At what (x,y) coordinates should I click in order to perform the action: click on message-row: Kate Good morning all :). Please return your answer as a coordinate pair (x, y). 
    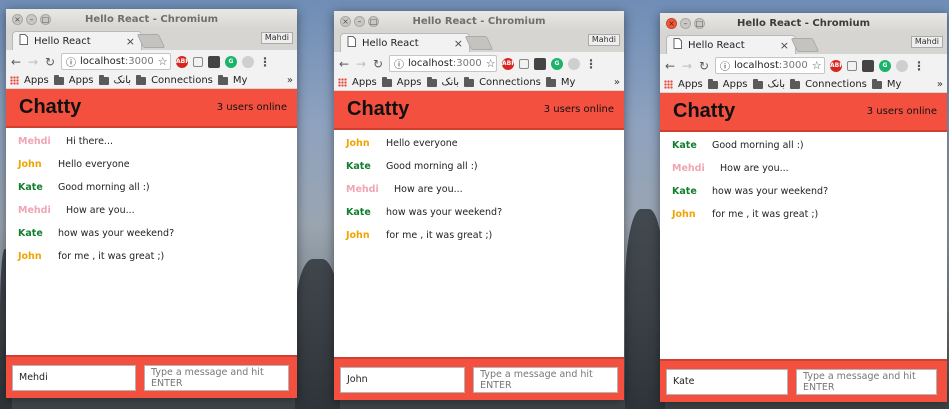
    Looking at the image, I should click on (803, 145).